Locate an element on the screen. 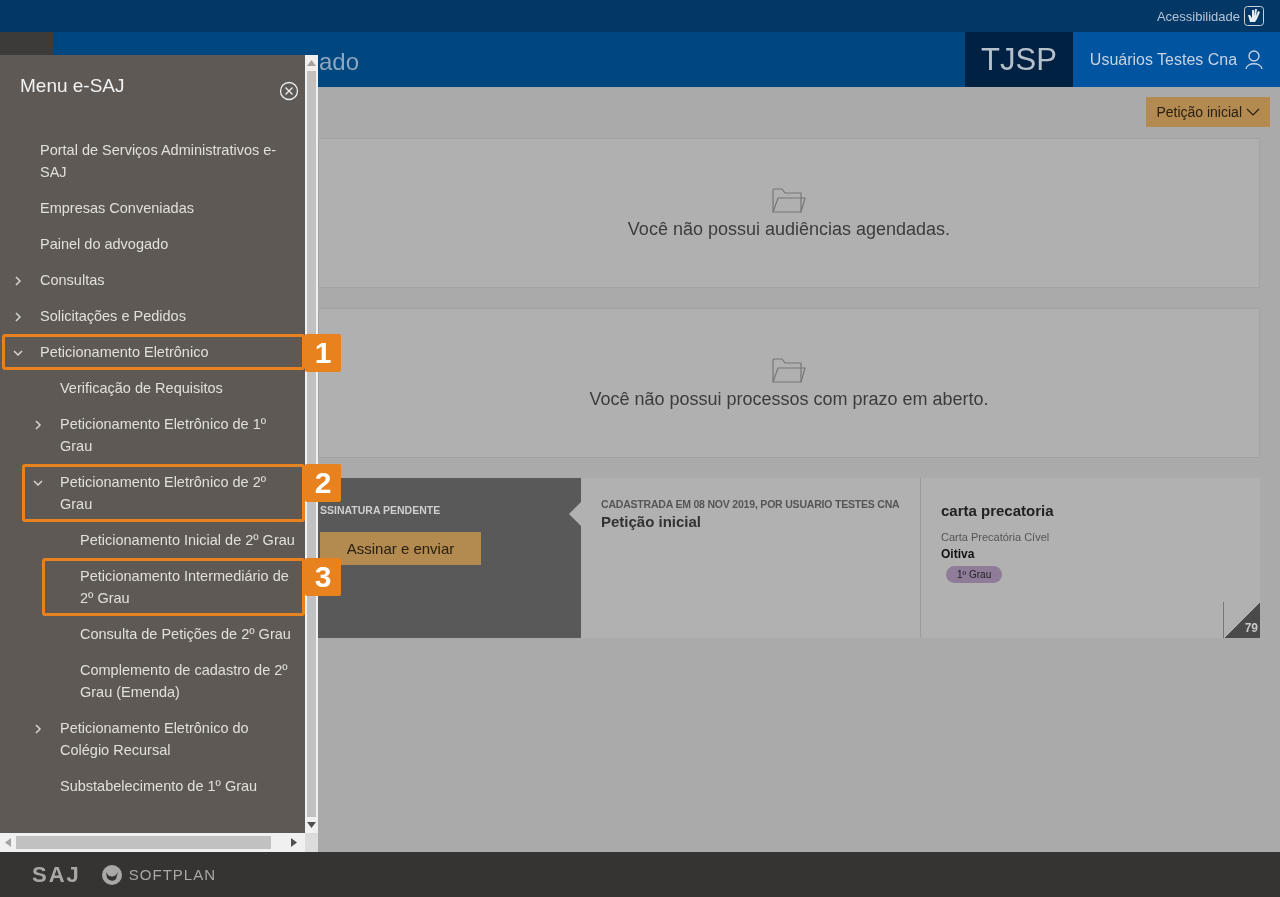  court-logo: TJSP is located at coordinates (1019, 59).